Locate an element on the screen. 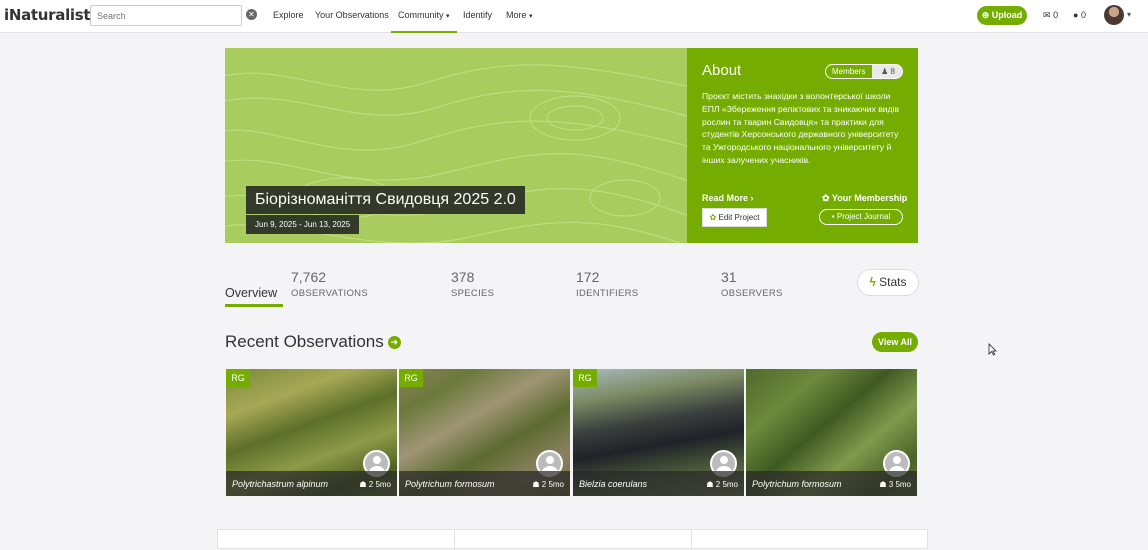  your-membership-link: ✿ Your Membership is located at coordinates (864, 198).